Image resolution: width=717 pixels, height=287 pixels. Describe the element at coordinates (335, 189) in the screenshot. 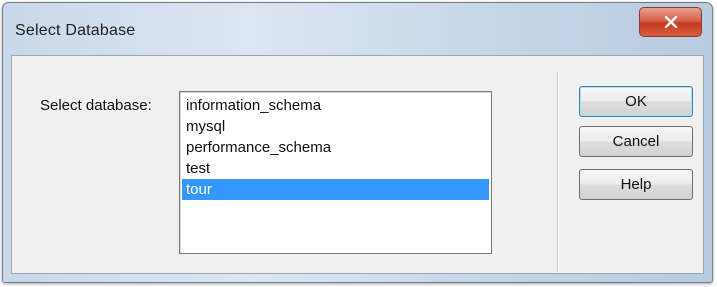

I see `database-item-tour: tour` at that location.